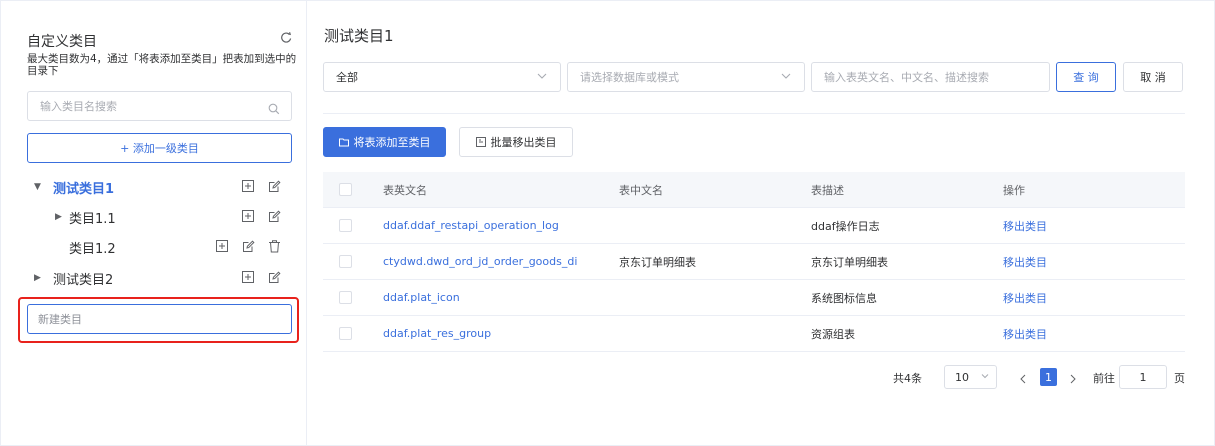  I want to click on prev-page-icon, so click(1023, 379).